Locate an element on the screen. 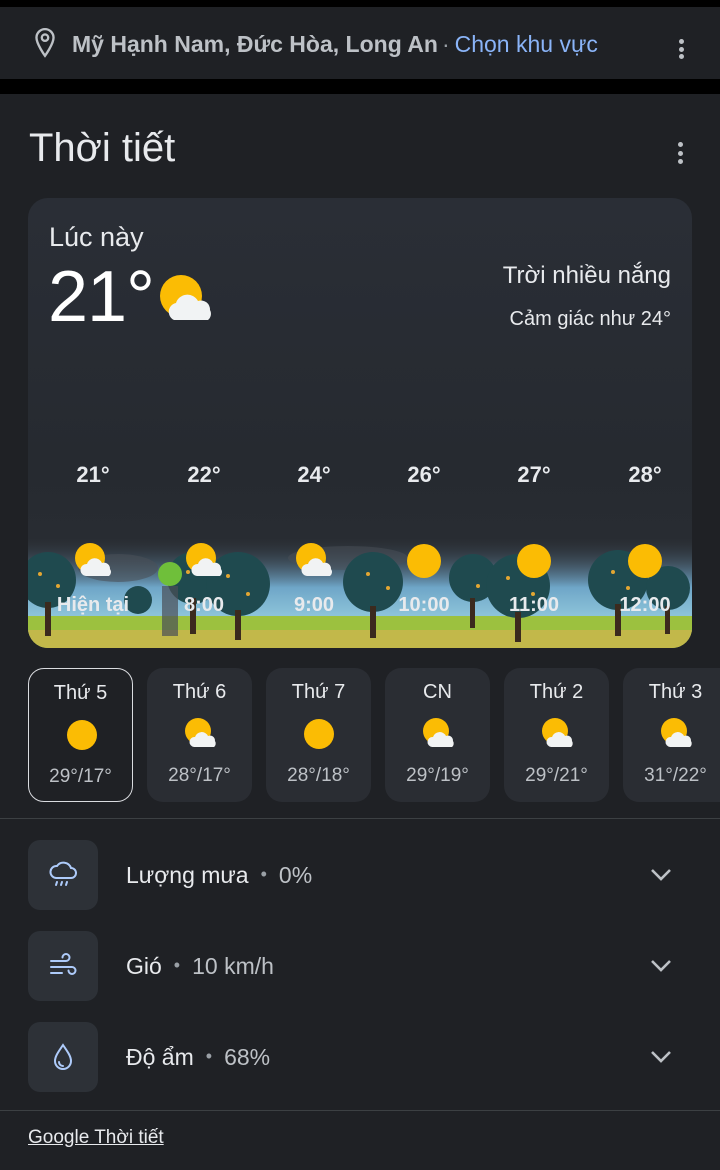 Image resolution: width=720 pixels, height=1170 pixels. day-name: Thứ 5 is located at coordinates (80, 693).